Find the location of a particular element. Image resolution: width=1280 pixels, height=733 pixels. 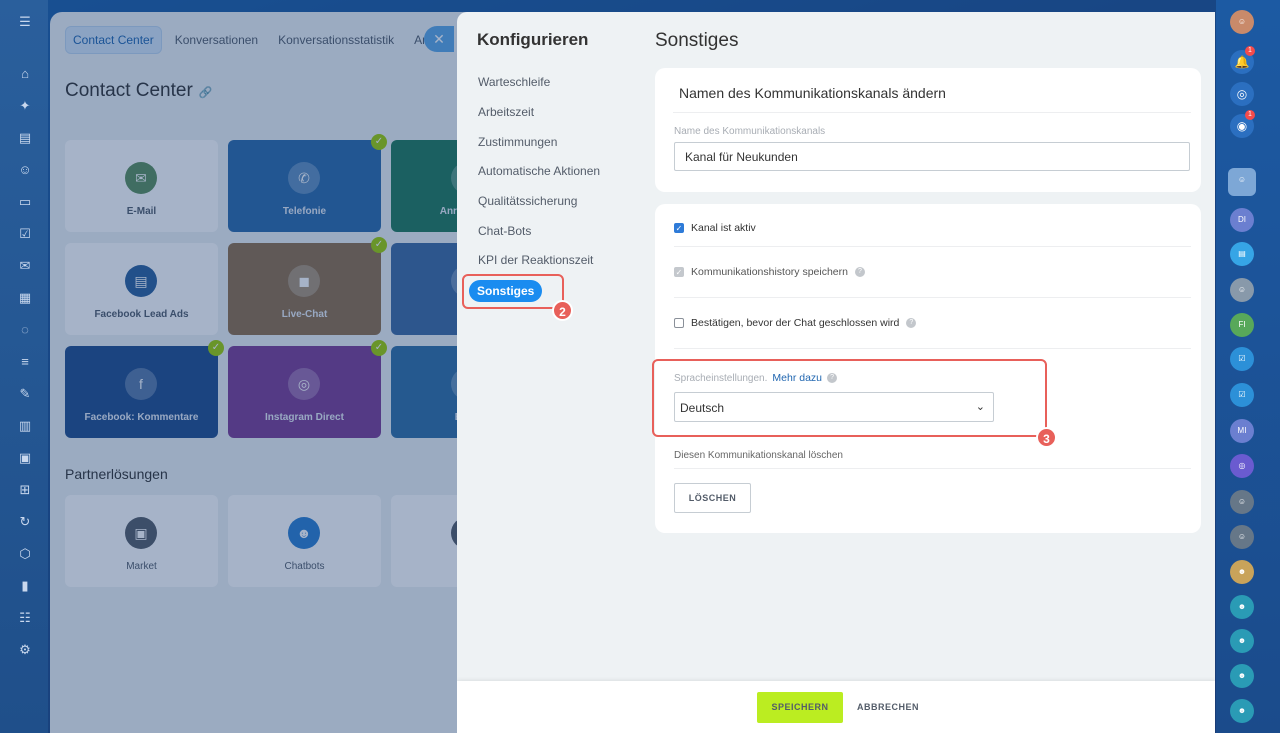

highlight-language is located at coordinates (849, 398).